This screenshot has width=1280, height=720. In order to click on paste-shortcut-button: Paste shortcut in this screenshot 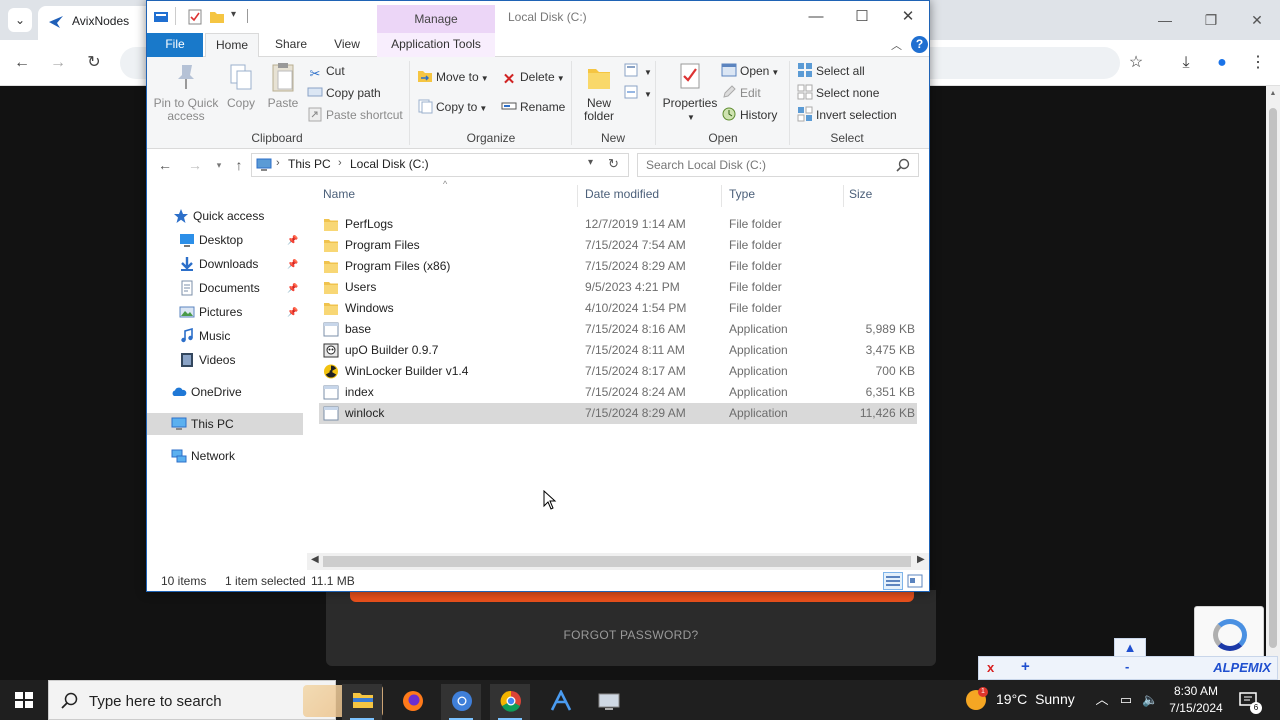, I will do `click(355, 115)`.